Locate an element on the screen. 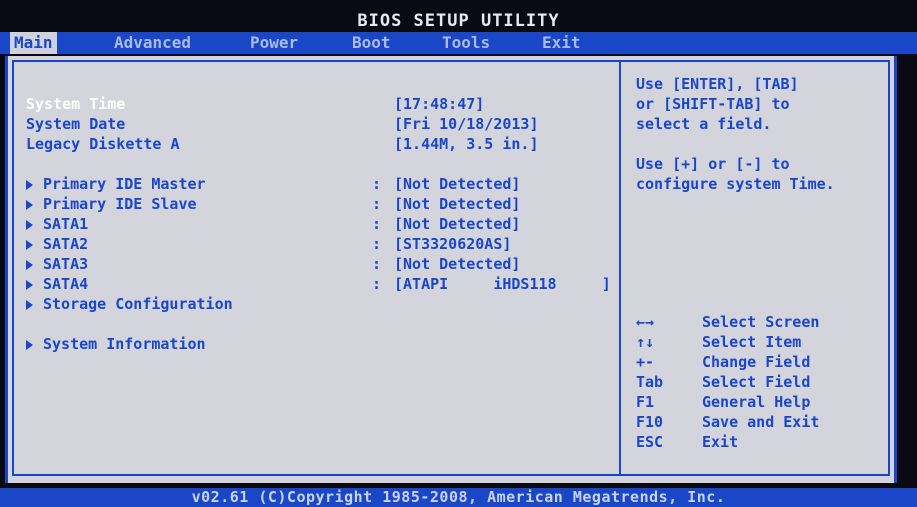 This screenshot has width=917, height=507. panel-divider is located at coordinates (620, 268).